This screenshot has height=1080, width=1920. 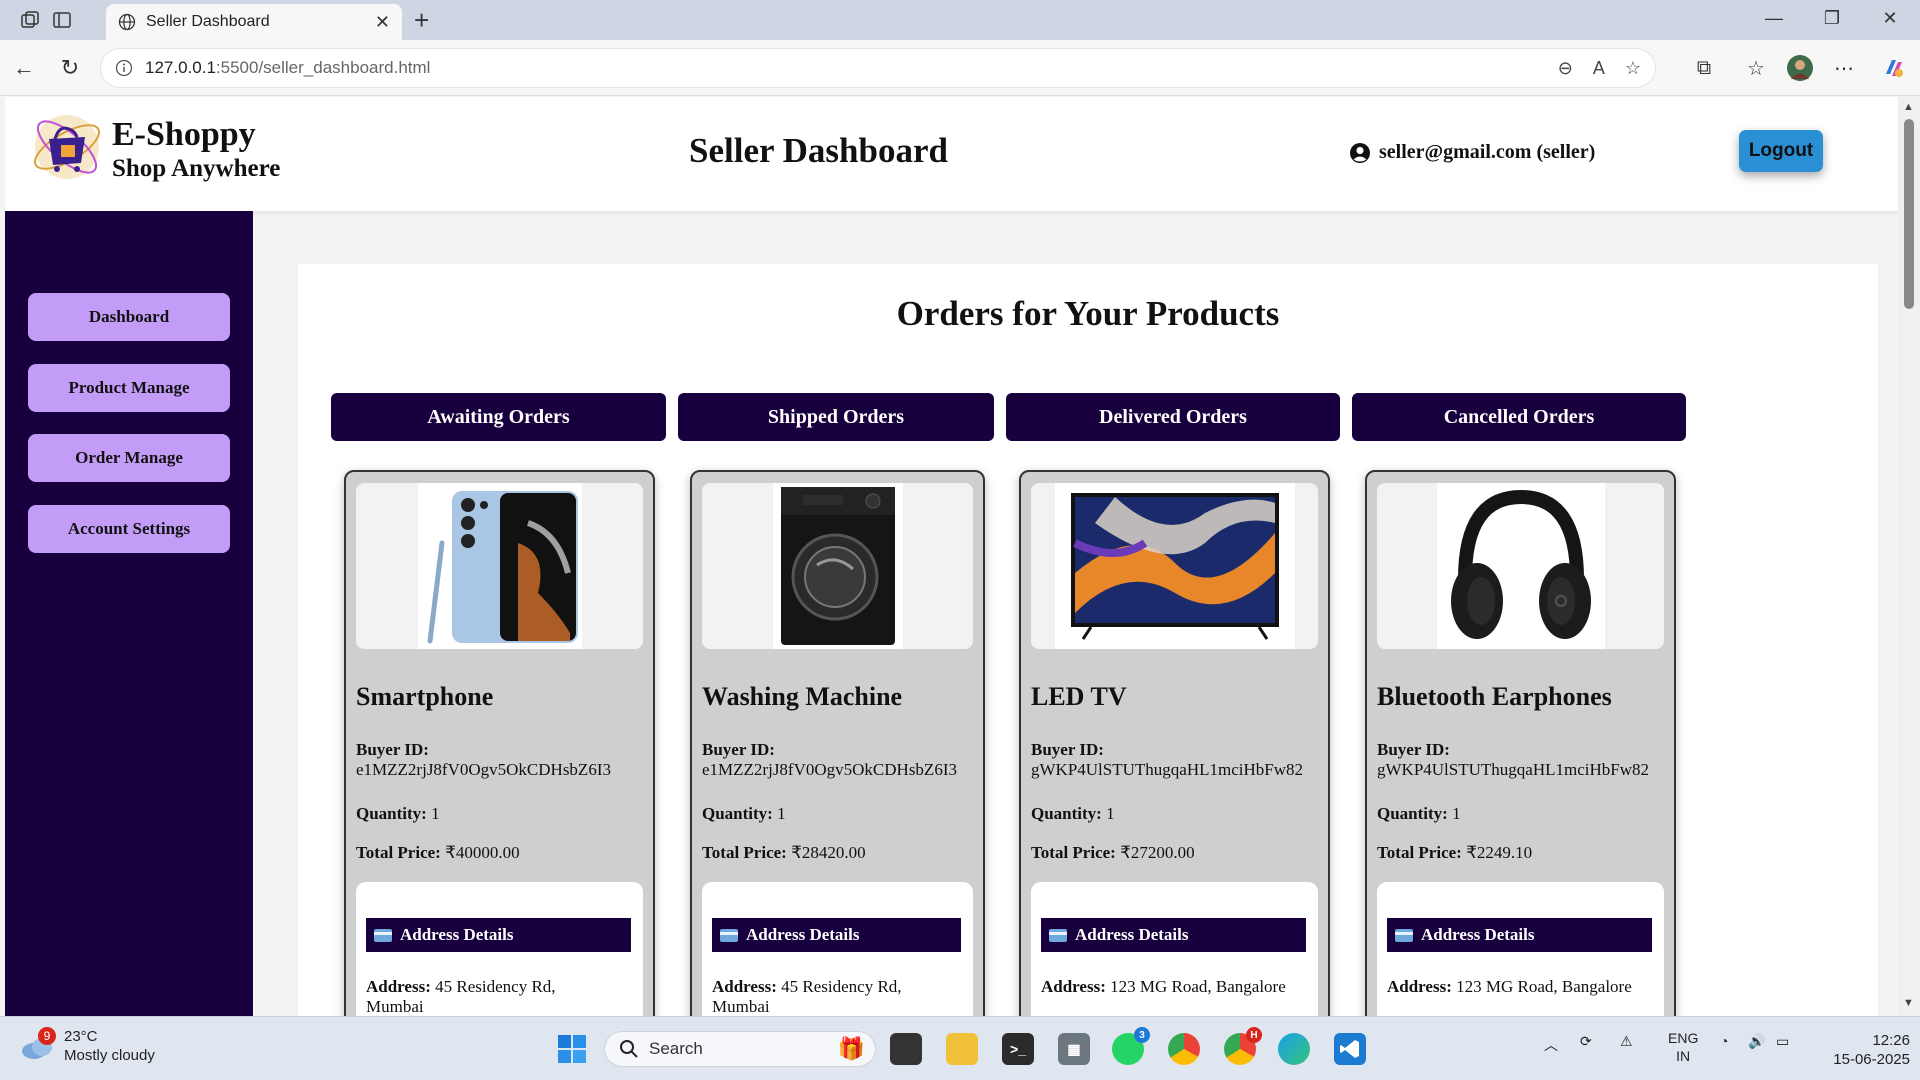 I want to click on chrome-profile-icon: H, so click(x=1243, y=1046).